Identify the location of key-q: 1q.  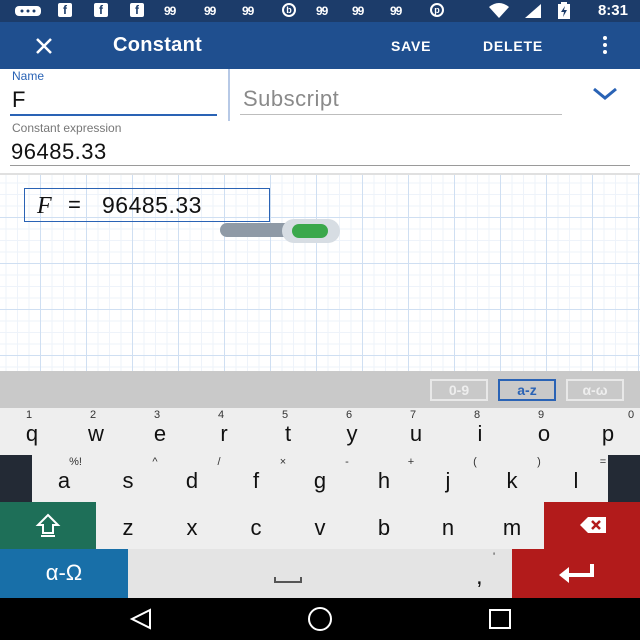
(32, 431).